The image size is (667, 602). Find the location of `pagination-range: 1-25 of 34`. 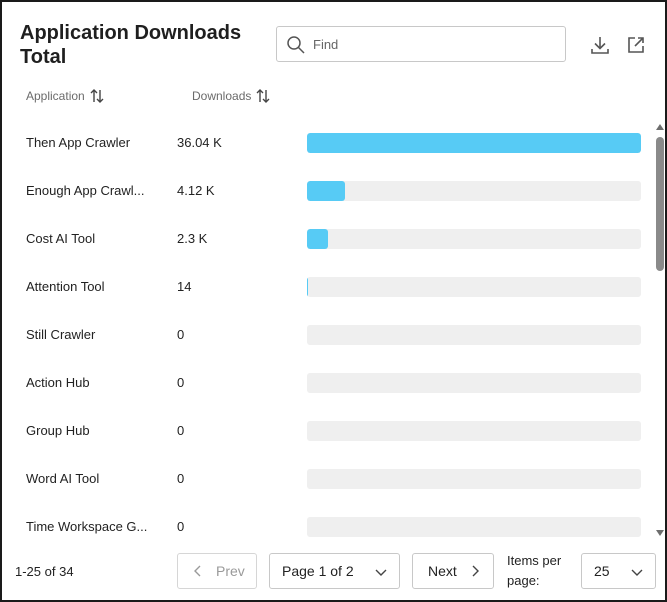

pagination-range: 1-25 of 34 is located at coordinates (44, 571).